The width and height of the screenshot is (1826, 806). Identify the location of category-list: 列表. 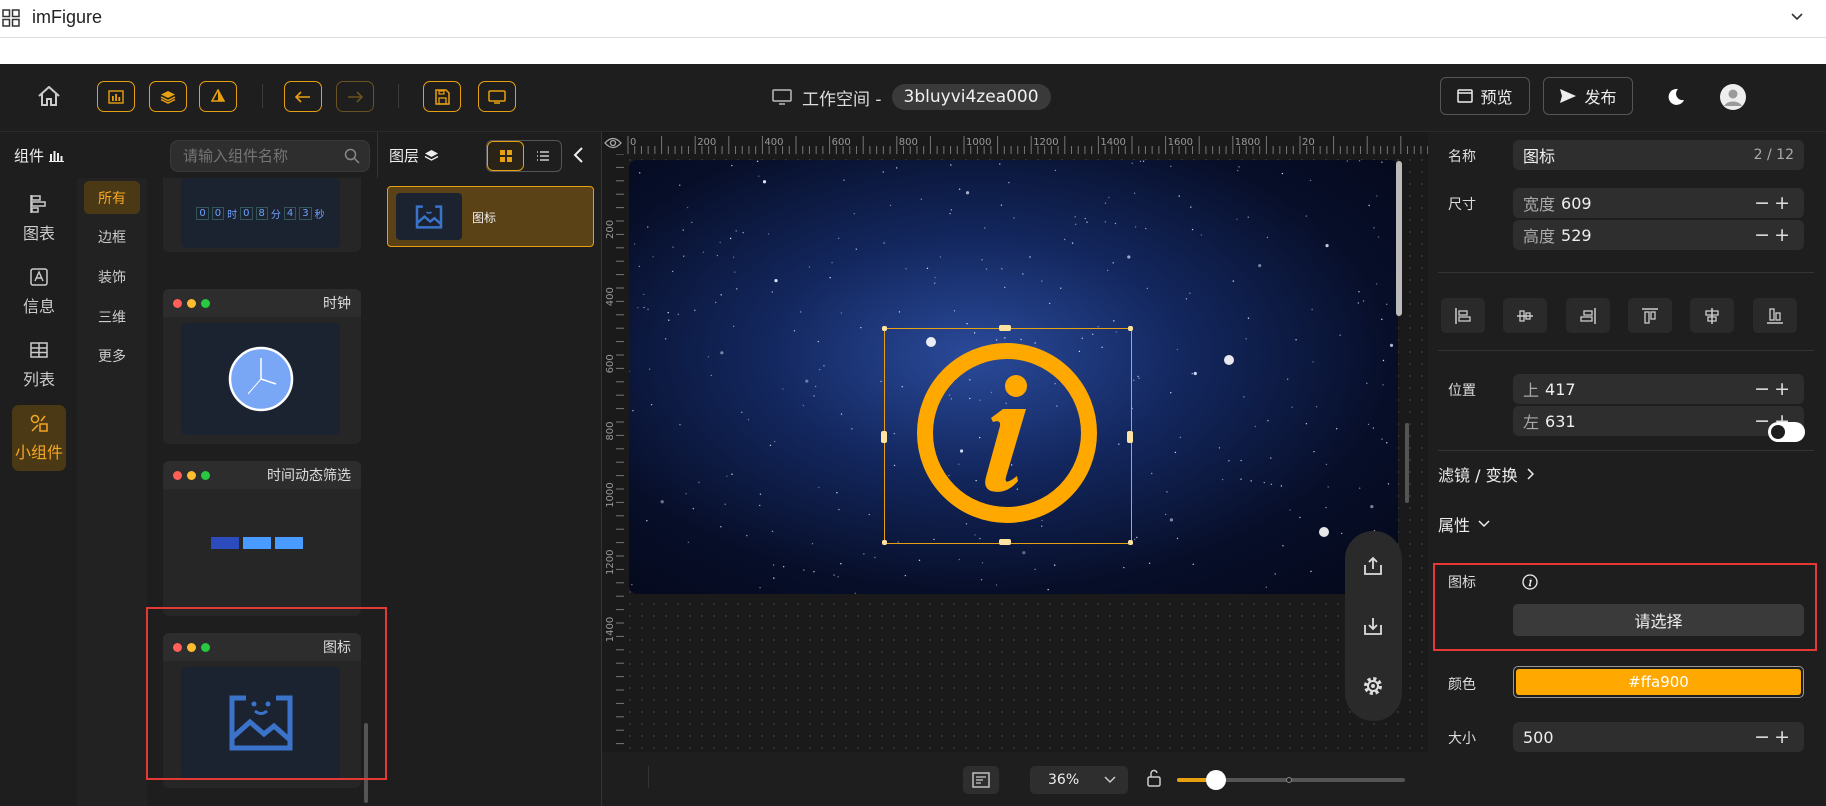
(39, 365).